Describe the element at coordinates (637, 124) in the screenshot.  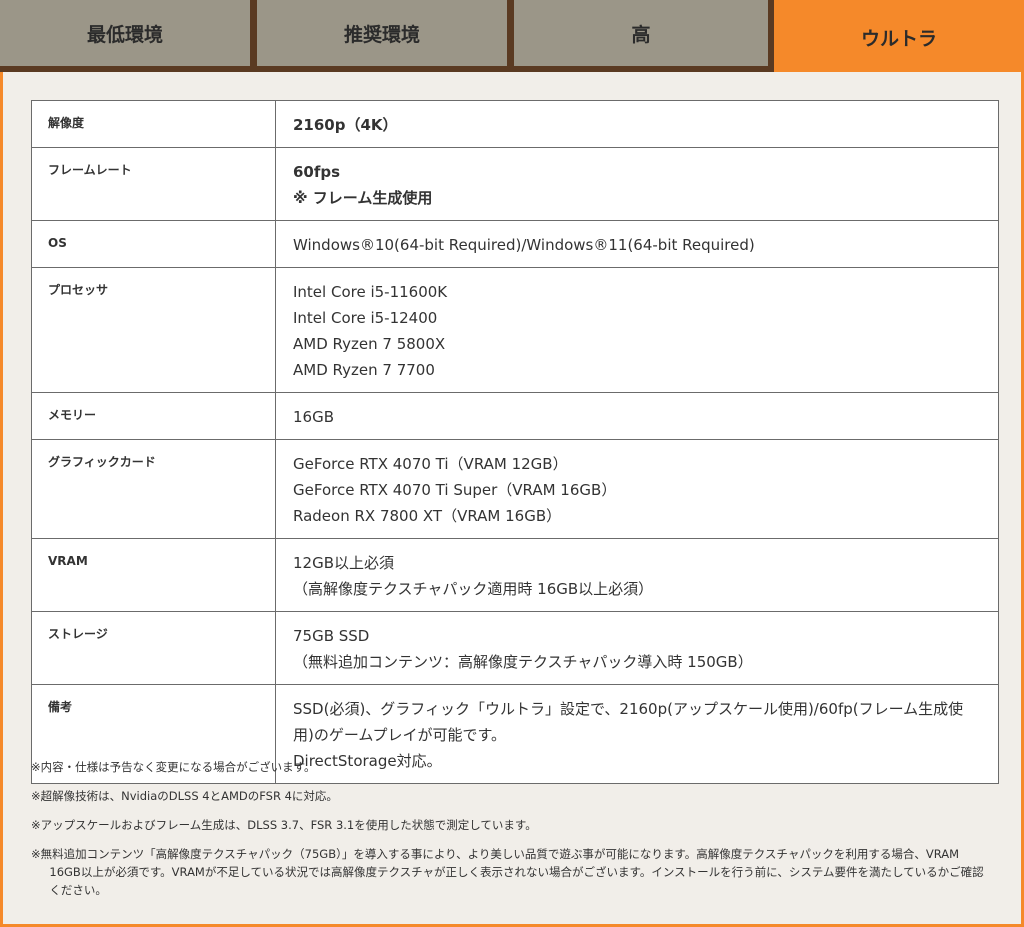
I see `resolution-value: 2160p（4K）` at that location.